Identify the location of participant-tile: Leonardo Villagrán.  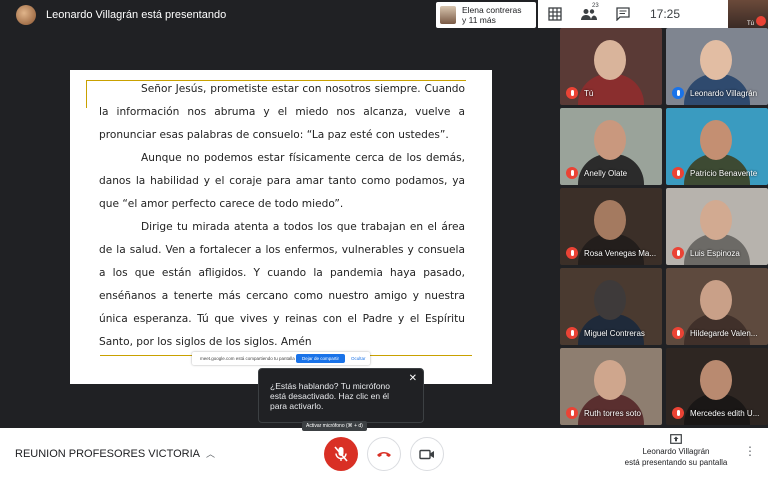
(717, 66).